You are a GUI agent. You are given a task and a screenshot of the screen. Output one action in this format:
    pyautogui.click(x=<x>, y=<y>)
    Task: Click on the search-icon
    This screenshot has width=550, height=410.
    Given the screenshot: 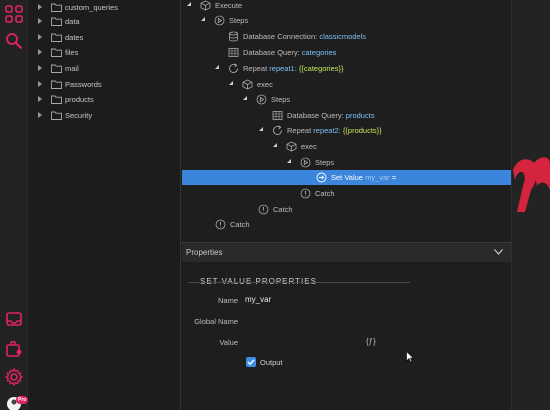 What is the action you would take?
    pyautogui.click(x=14, y=41)
    